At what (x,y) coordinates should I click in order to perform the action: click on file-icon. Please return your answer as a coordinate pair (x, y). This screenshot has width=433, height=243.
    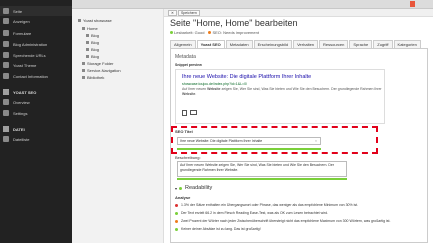
    Looking at the image, I should click on (6, 129).